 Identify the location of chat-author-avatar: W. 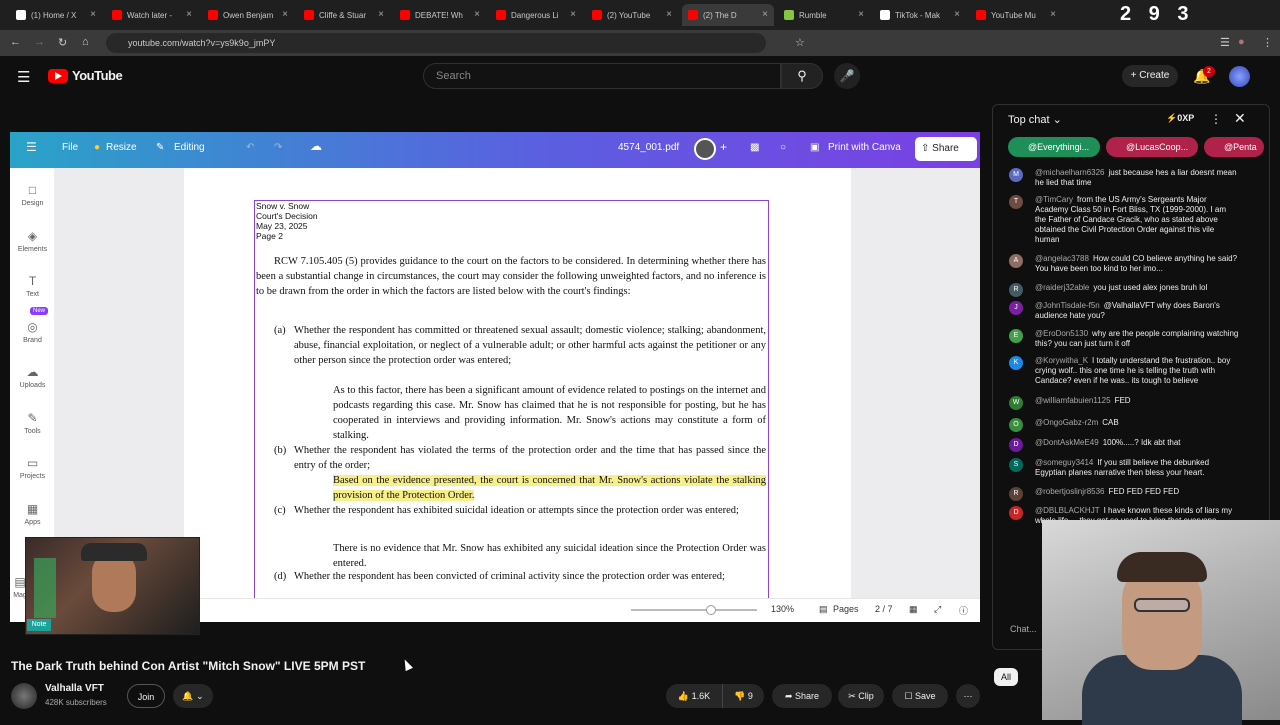
(1016, 403).